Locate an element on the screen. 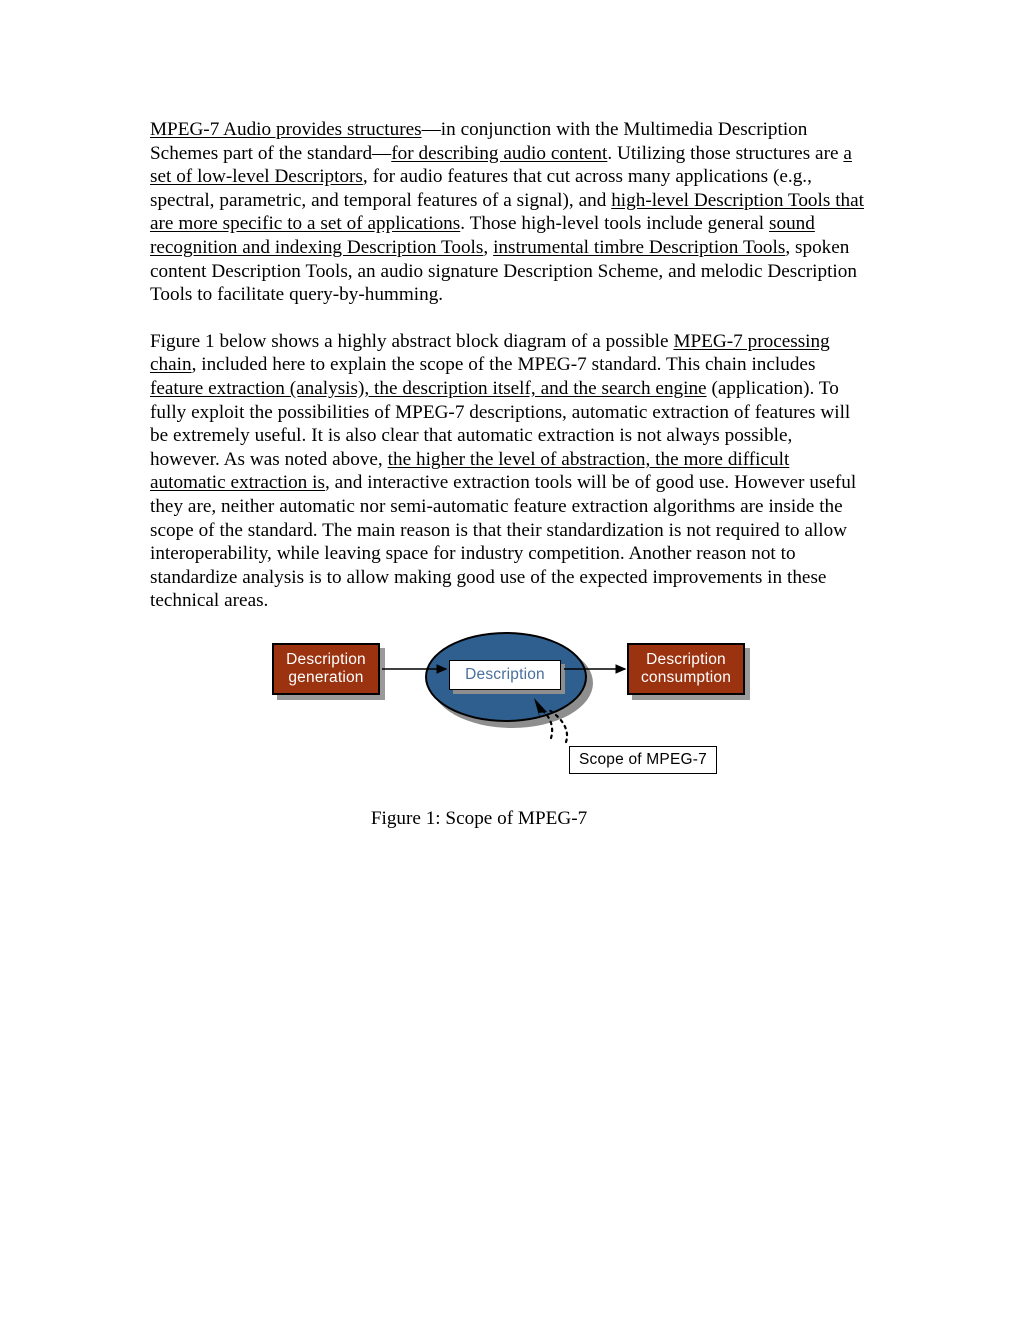  callout-dotted-line-left is located at coordinates (547, 724).